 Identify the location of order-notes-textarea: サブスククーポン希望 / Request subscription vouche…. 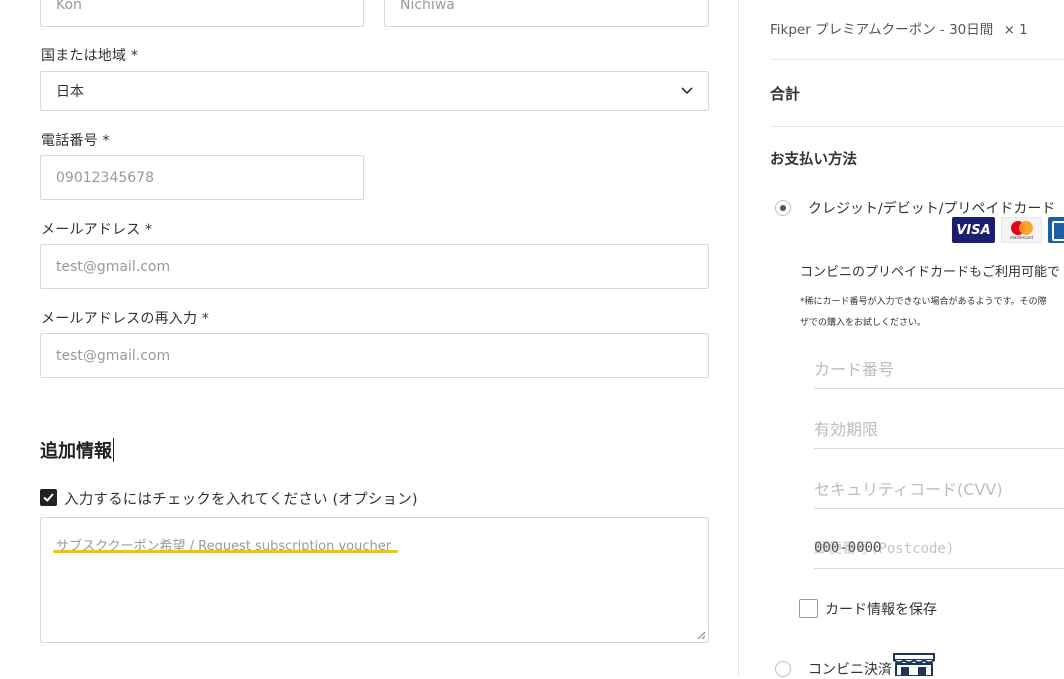
(374, 580).